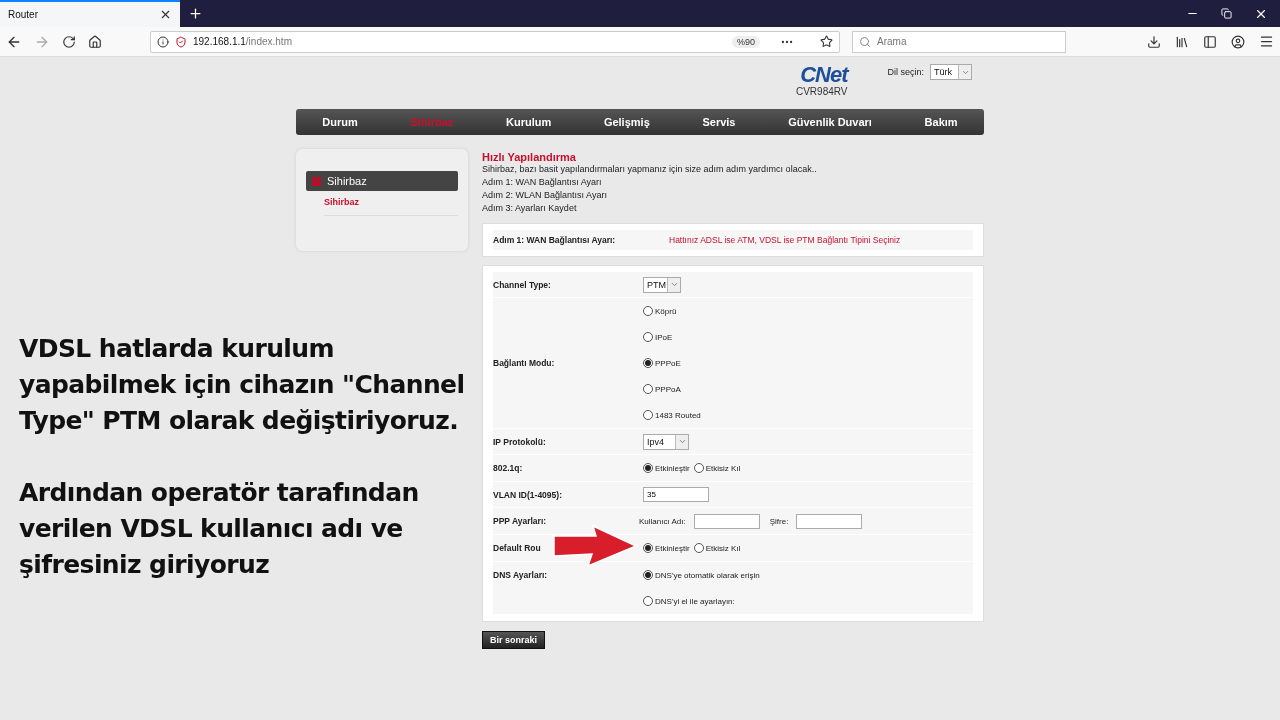 The height and width of the screenshot is (720, 1280). Describe the element at coordinates (650, 169) in the screenshot. I see `intro-text: Sihirbaz, bazı basit yapılandırmaları yapmanız için size adım adım yardımcı olacak..` at that location.